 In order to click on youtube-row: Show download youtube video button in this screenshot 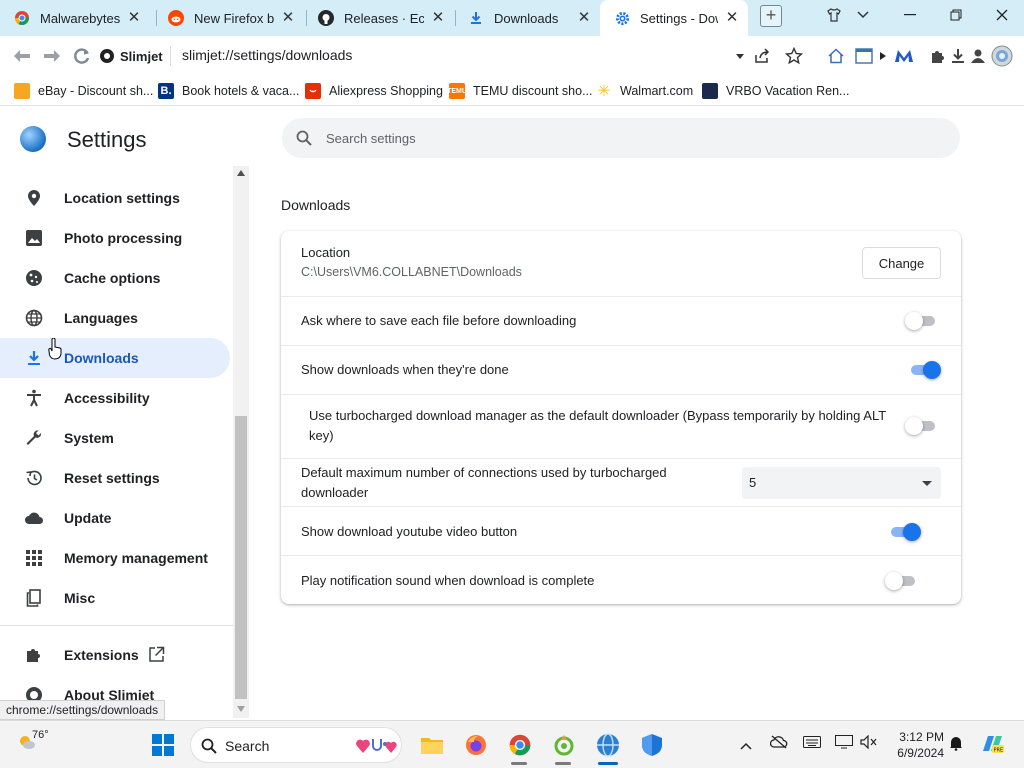, I will do `click(621, 530)`.